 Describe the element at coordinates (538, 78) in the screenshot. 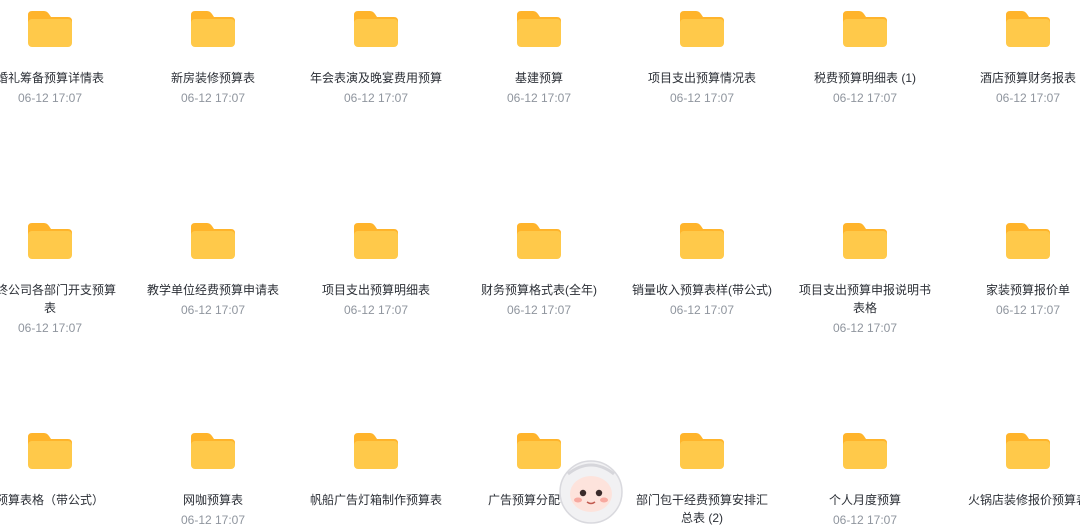

I see `folder-name: 基建预算` at that location.